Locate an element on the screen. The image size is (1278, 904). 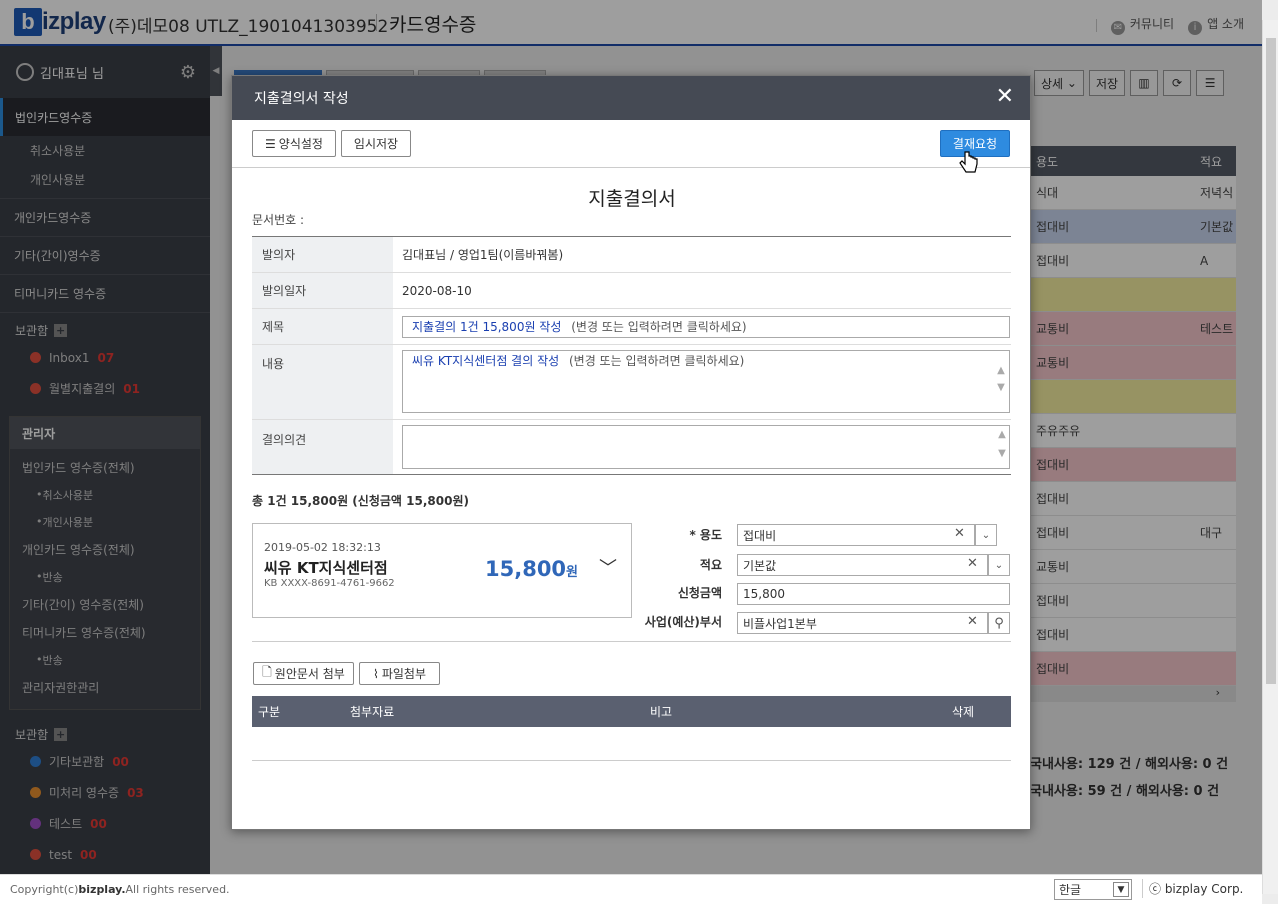
form-settings-label: 양식설정 is located at coordinates (300, 144).